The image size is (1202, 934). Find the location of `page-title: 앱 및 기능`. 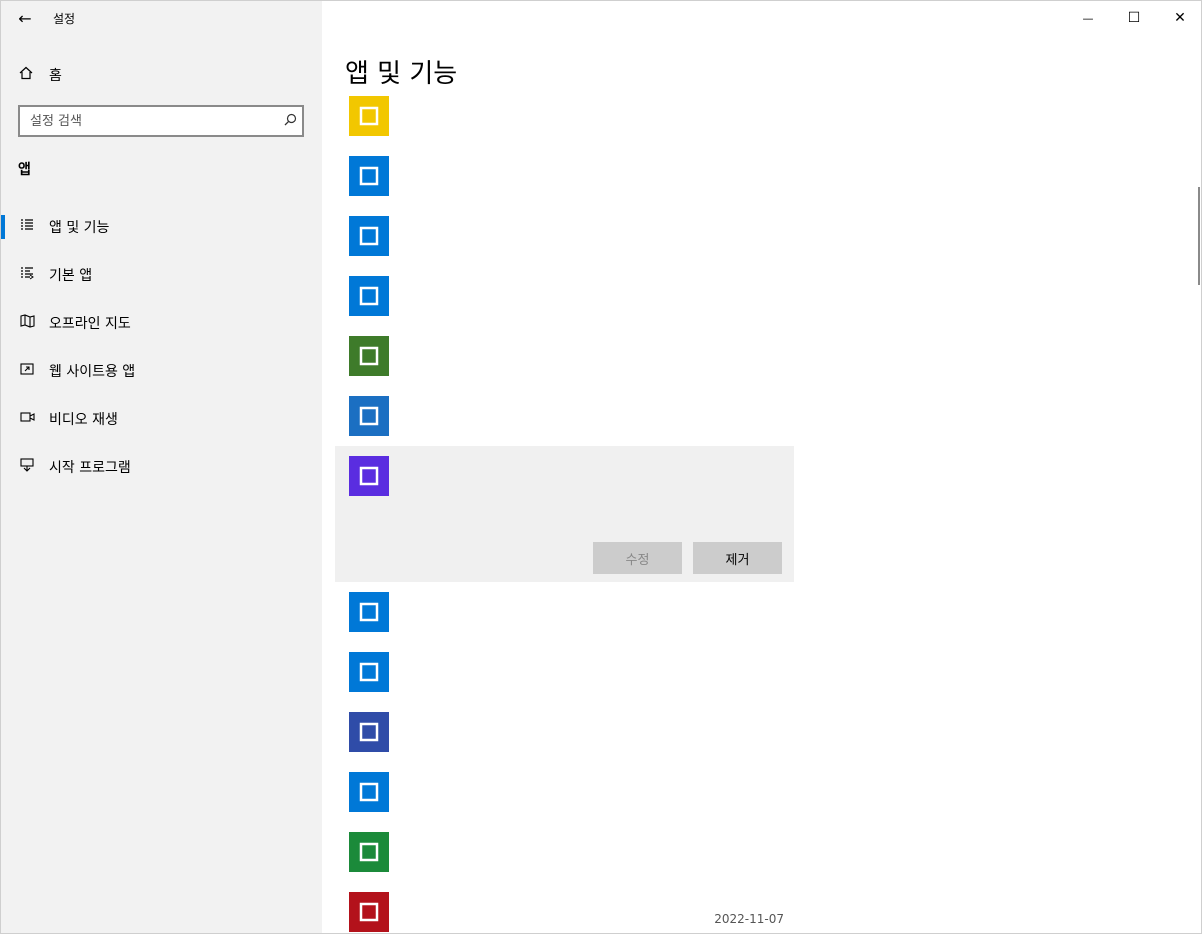

page-title: 앱 및 기능 is located at coordinates (401, 74).